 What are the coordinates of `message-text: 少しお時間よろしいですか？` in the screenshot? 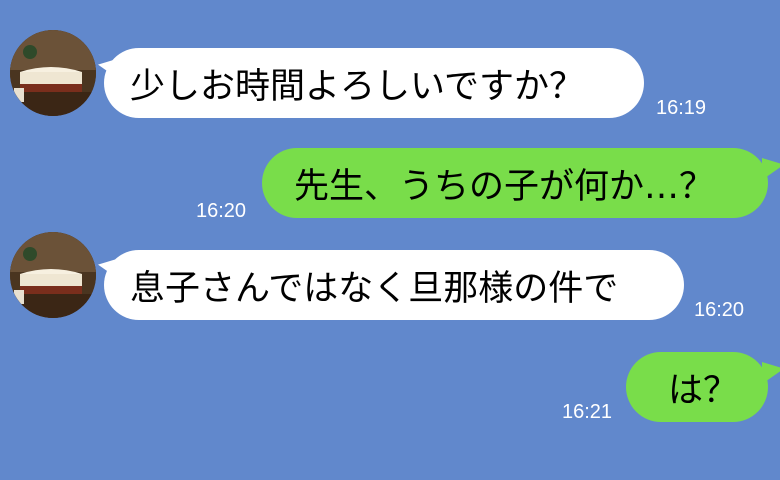 It's located at (357, 86).